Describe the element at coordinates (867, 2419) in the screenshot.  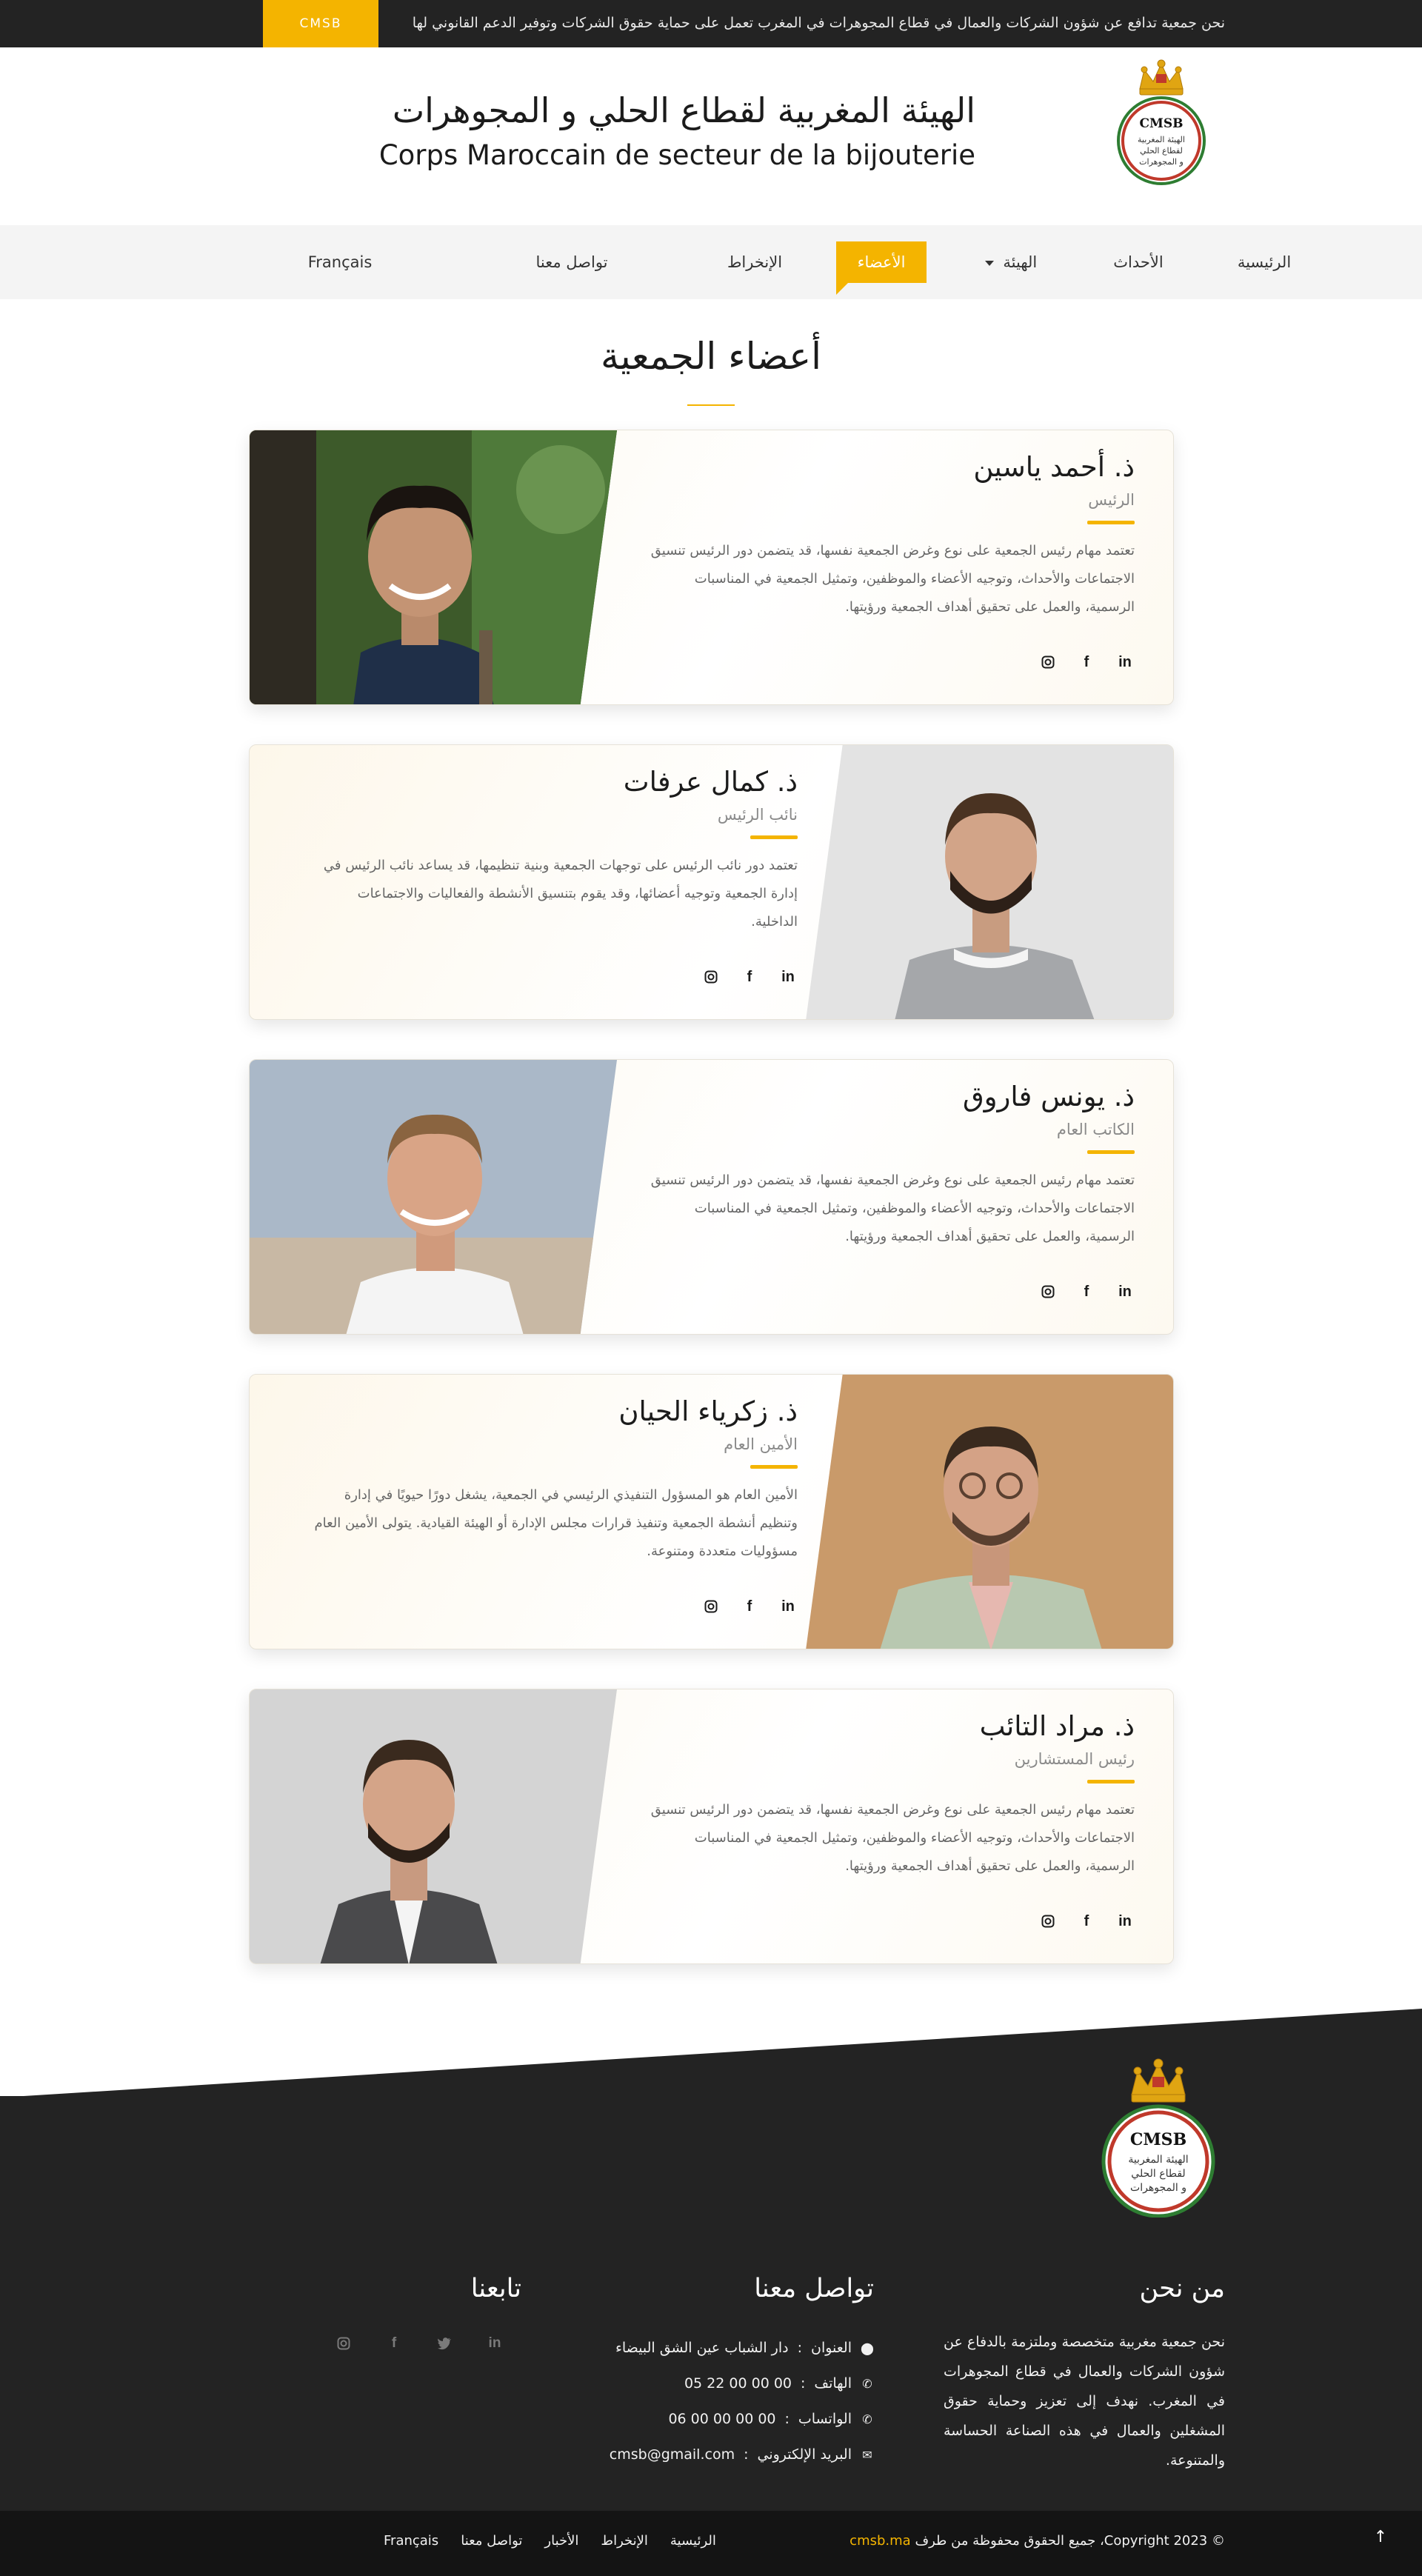
I see `whatsapp-icon: ✆` at that location.